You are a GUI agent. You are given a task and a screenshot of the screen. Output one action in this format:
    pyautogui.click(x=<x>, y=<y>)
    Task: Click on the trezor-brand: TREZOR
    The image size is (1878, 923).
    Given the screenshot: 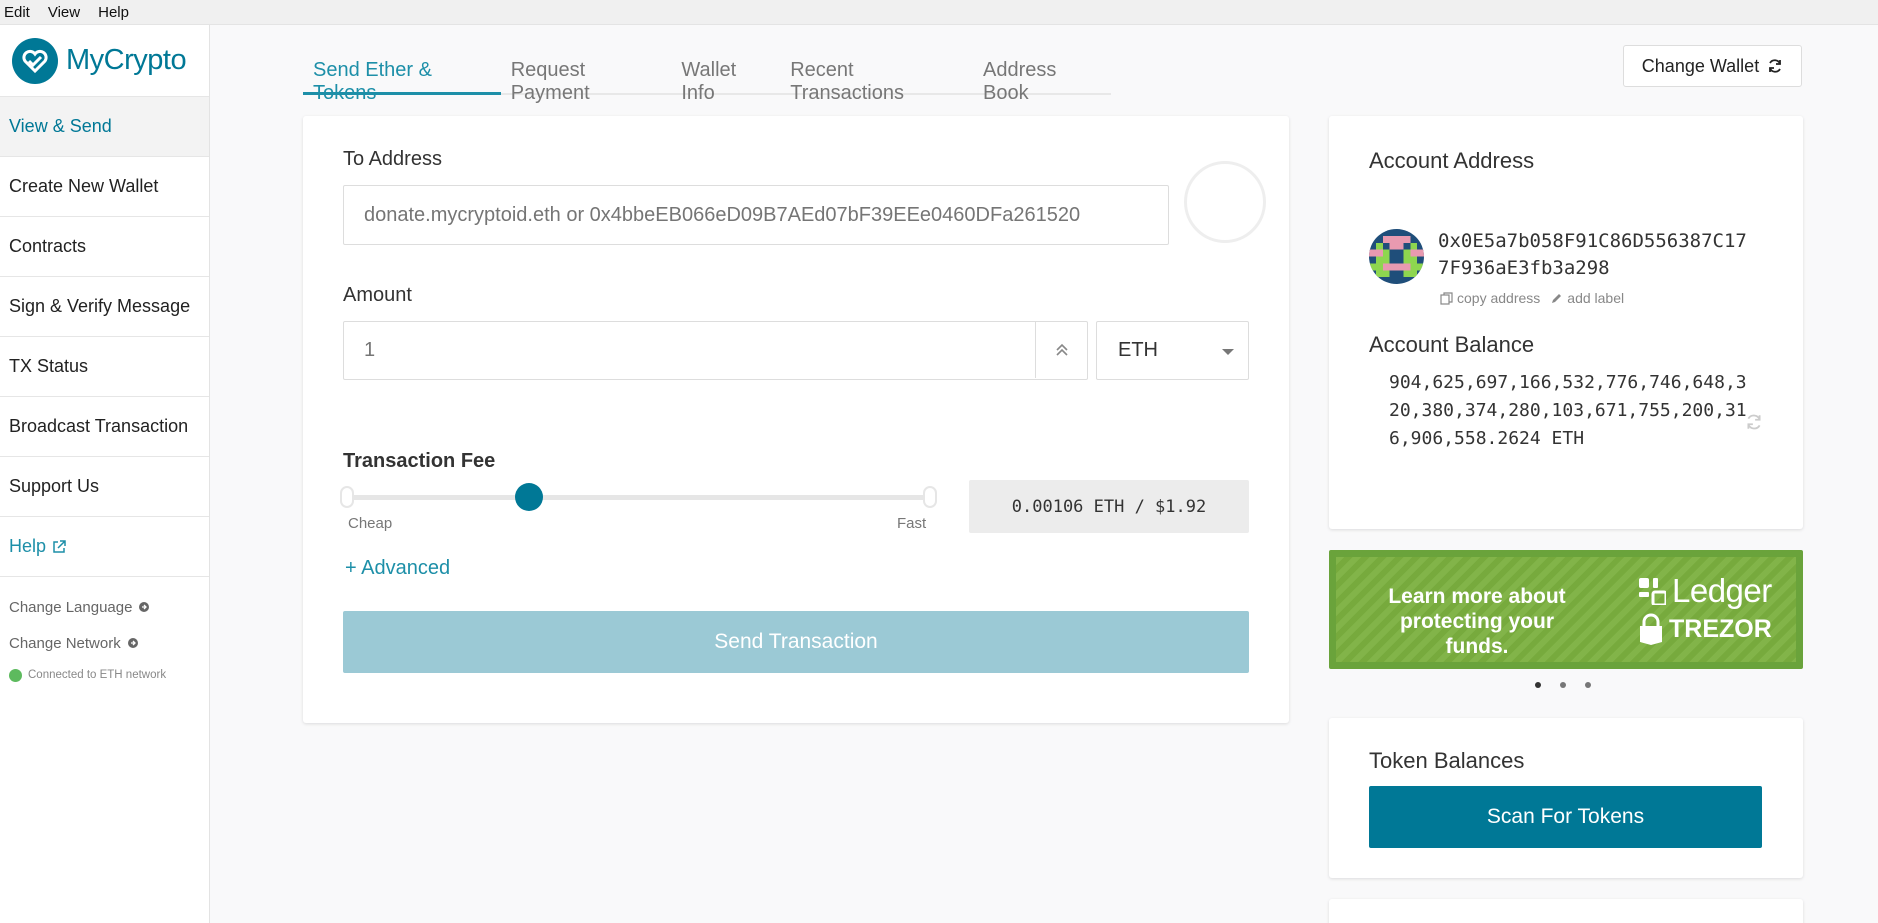 What is the action you would take?
    pyautogui.click(x=1705, y=629)
    